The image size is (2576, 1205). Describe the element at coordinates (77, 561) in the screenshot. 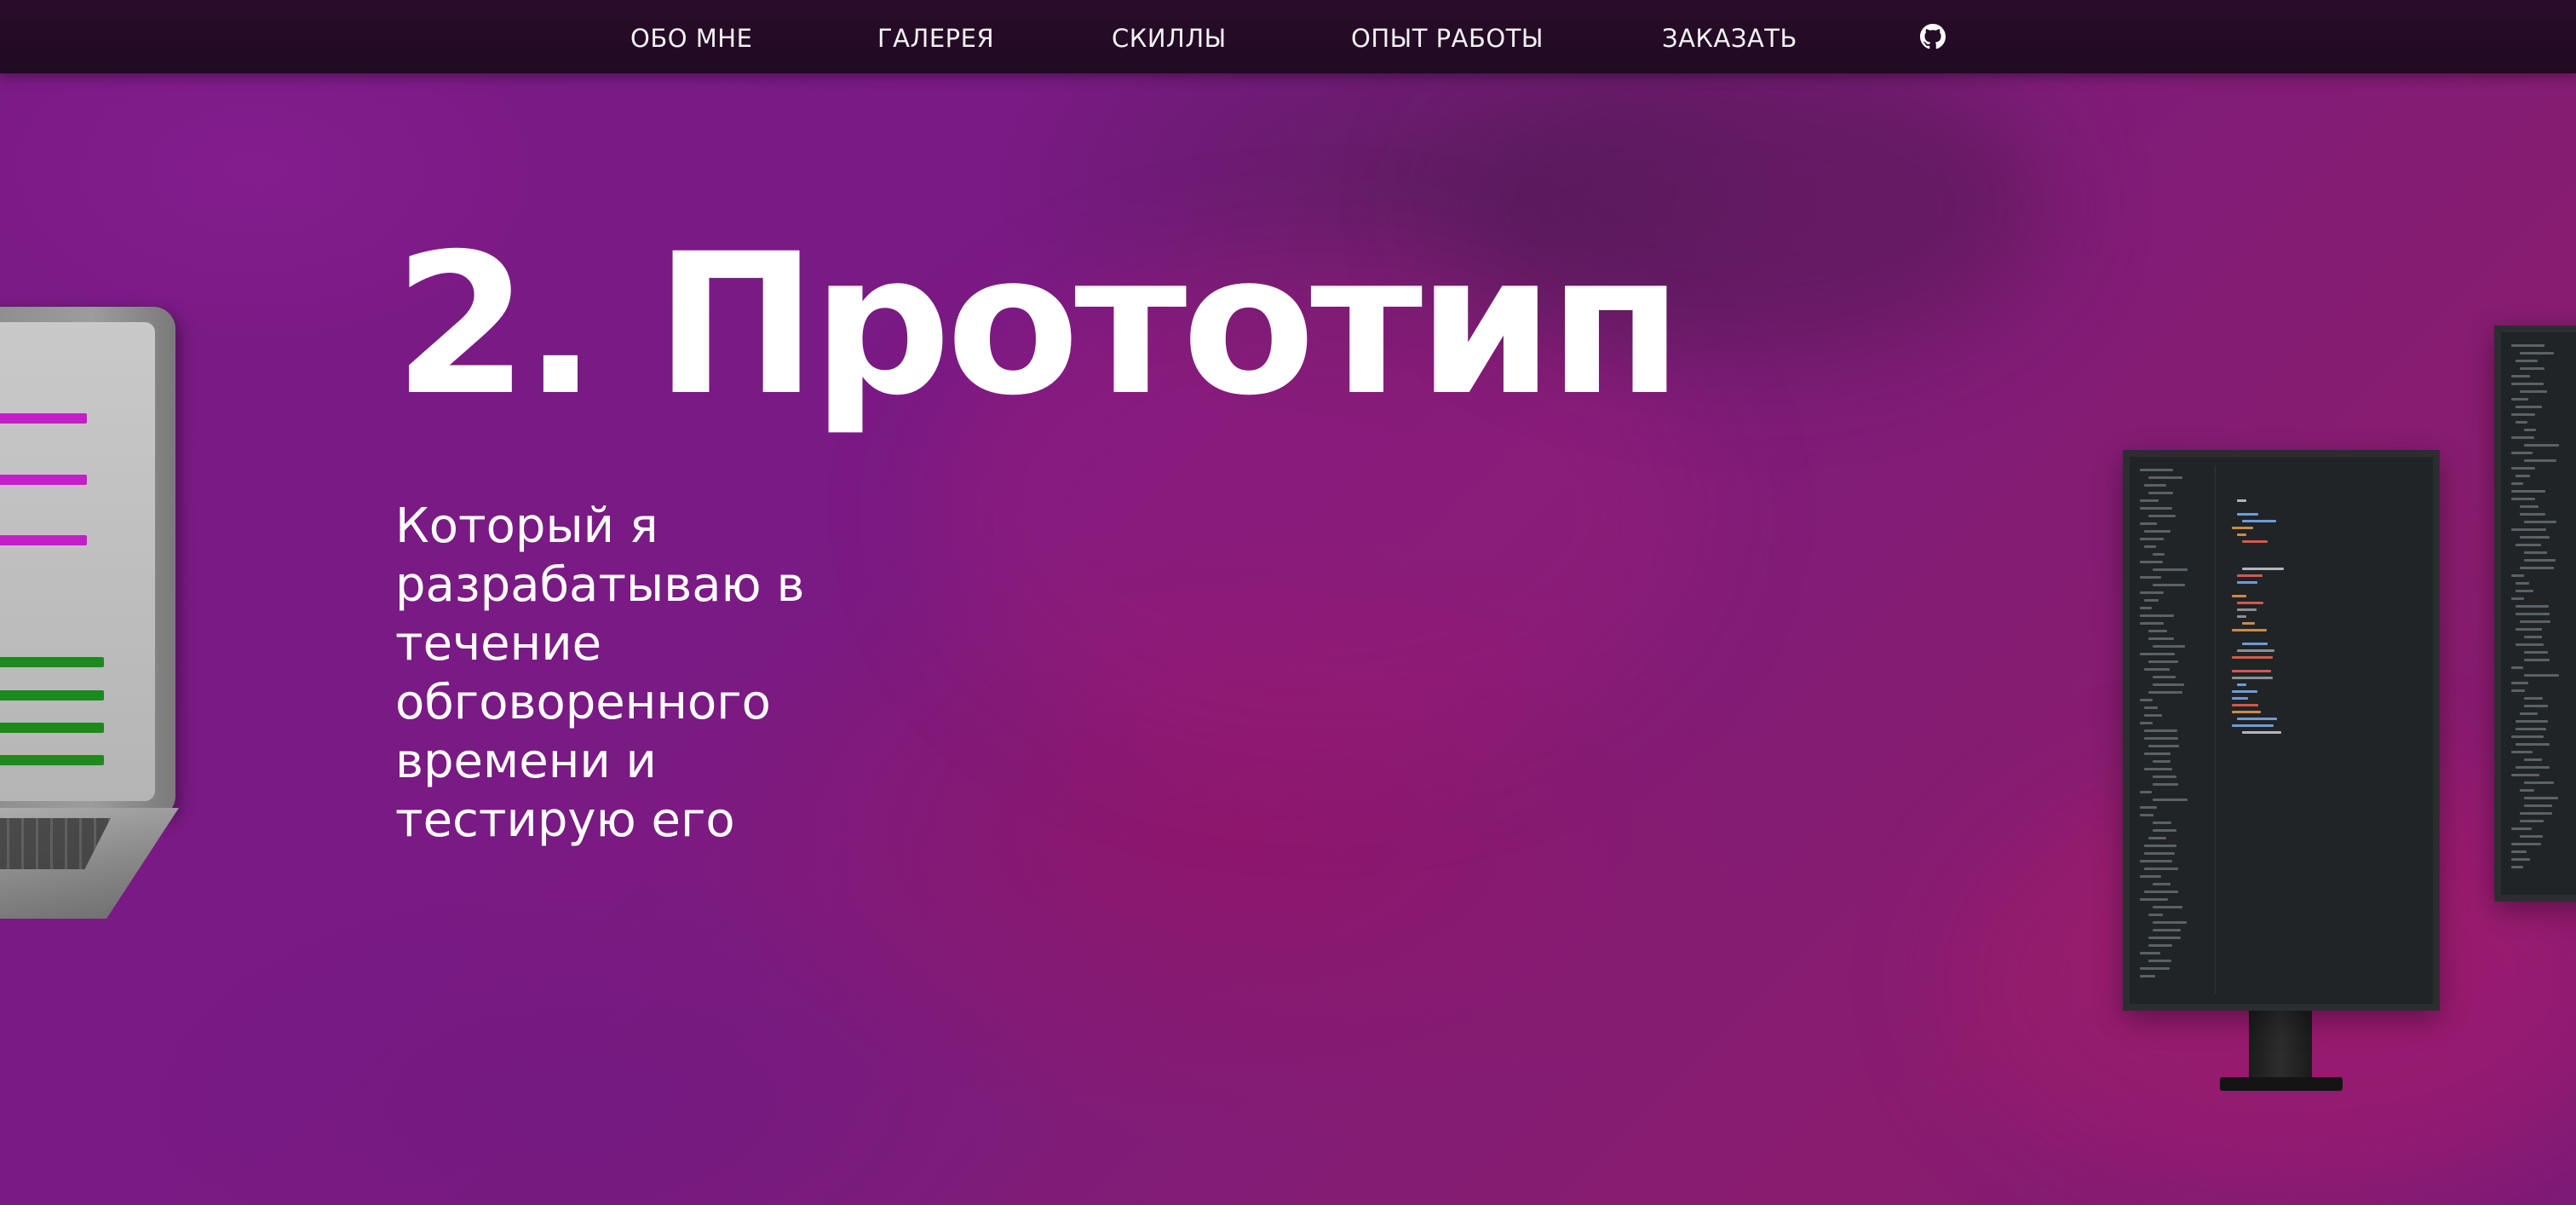

I see `laptop-screen` at that location.